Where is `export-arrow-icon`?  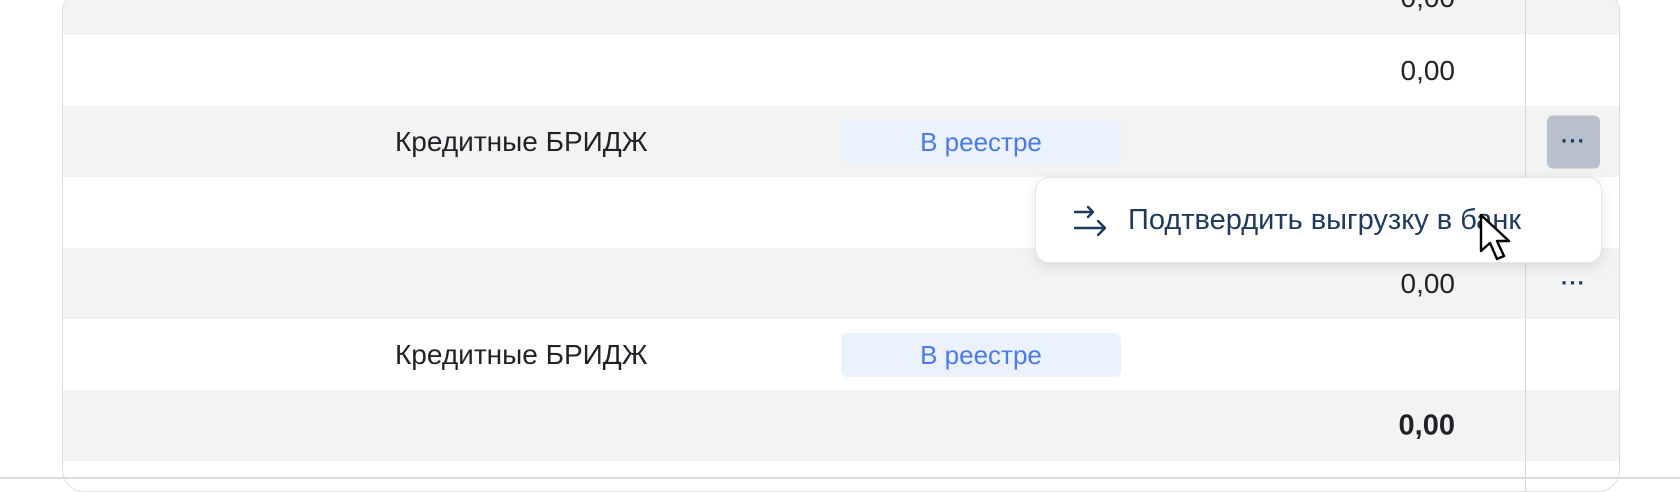 export-arrow-icon is located at coordinates (1090, 221).